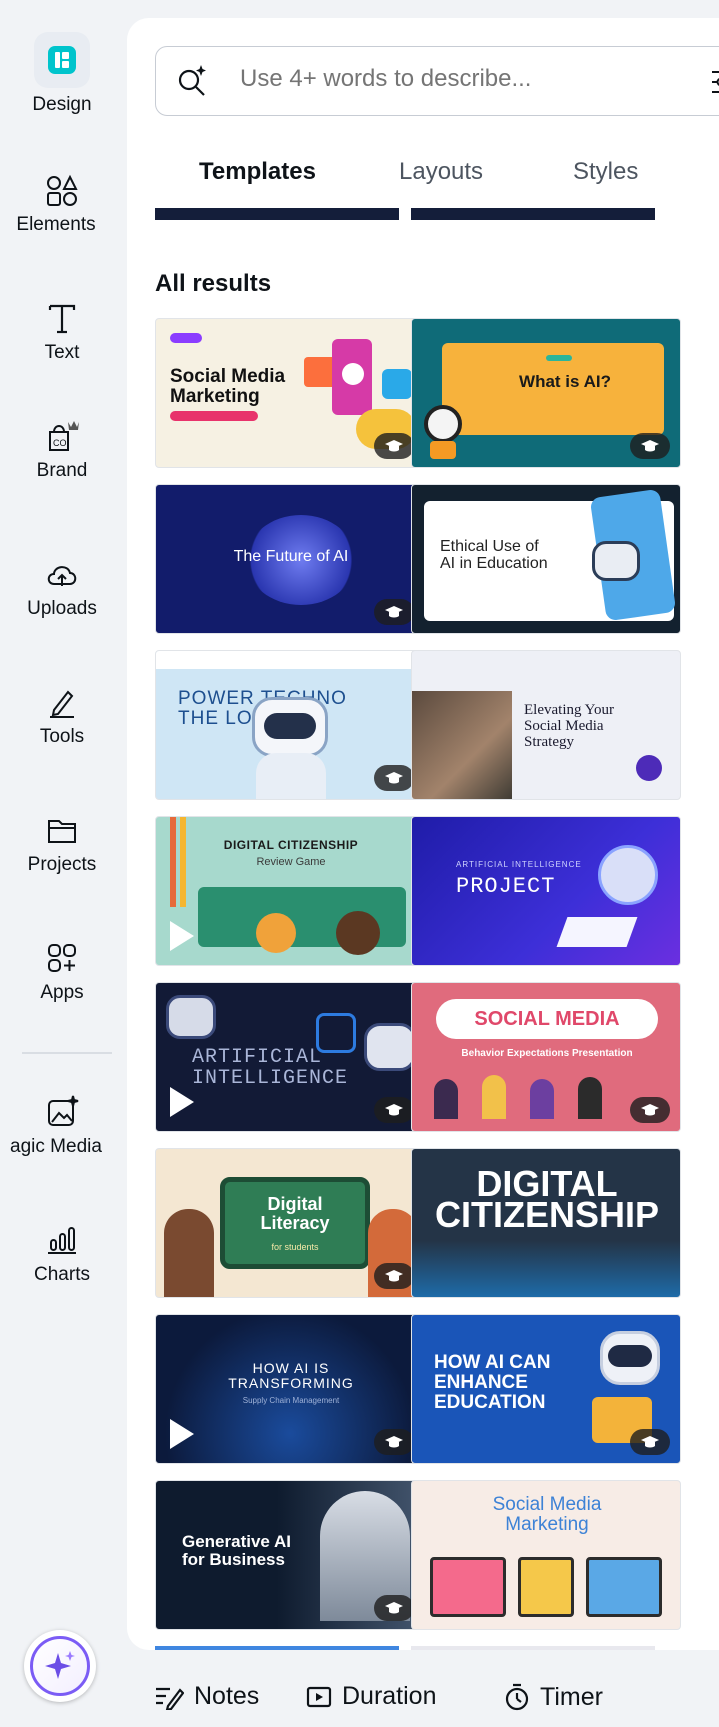 This screenshot has height=1727, width=719. Describe the element at coordinates (62, 958) in the screenshot. I see `apps-icon` at that location.